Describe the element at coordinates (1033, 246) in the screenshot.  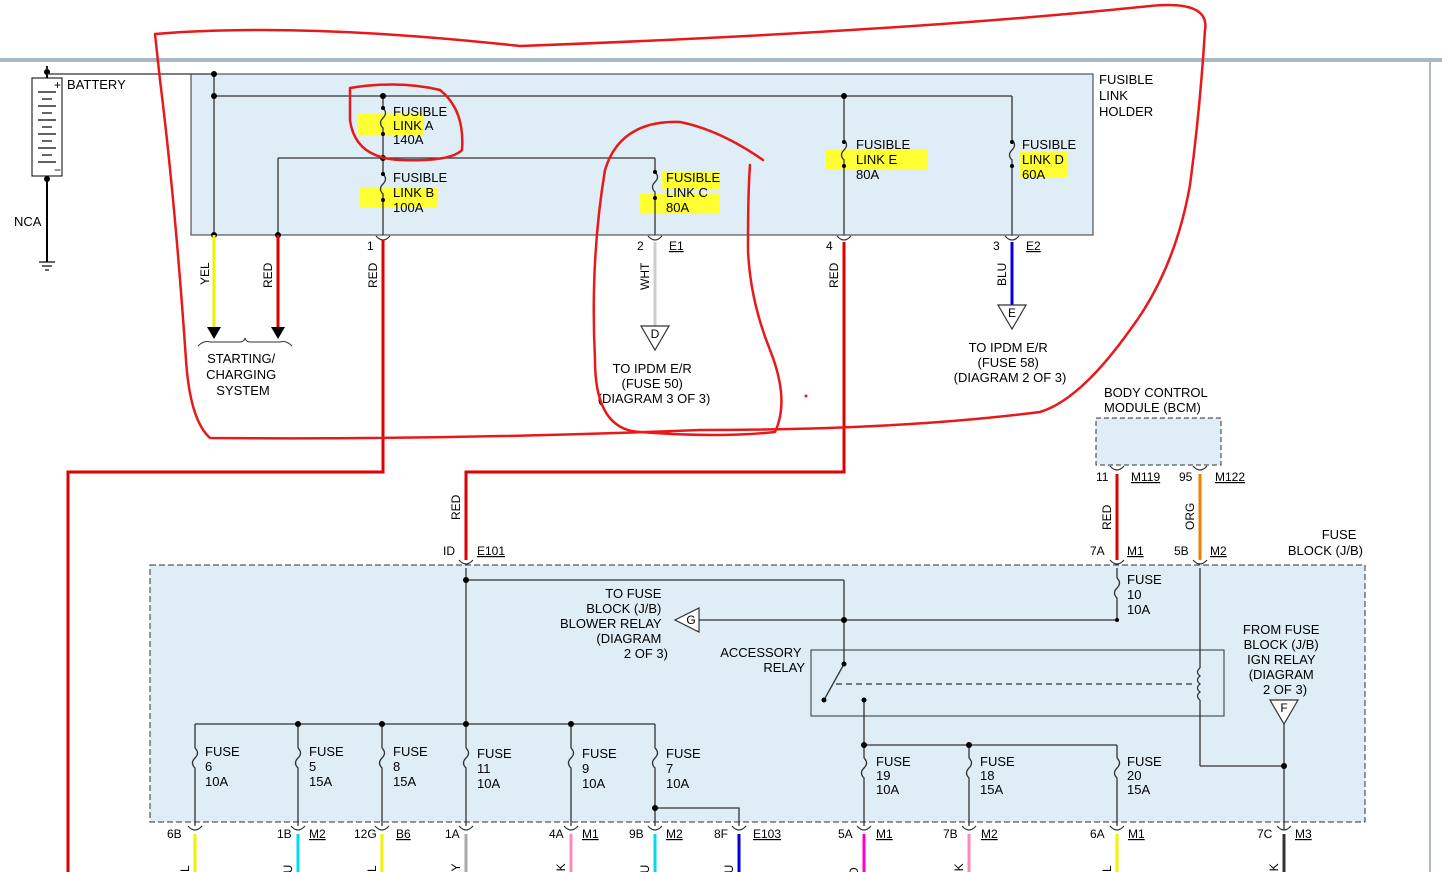
I see `holder-terminal-3-conn: E2` at that location.